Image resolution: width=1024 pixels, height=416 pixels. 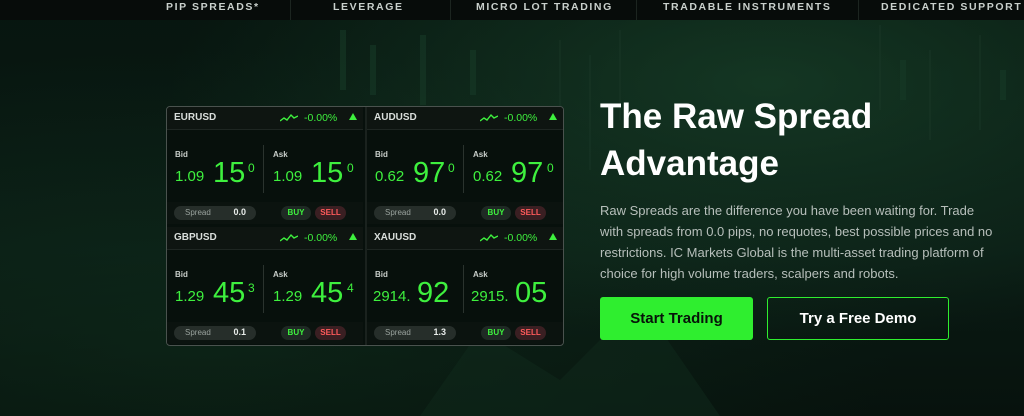 I want to click on bid-price-fraction: 3, so click(x=251, y=288).